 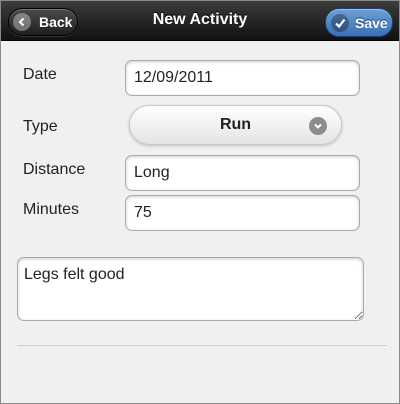 What do you see at coordinates (242, 213) in the screenshot?
I see `minutes-field` at bounding box center [242, 213].